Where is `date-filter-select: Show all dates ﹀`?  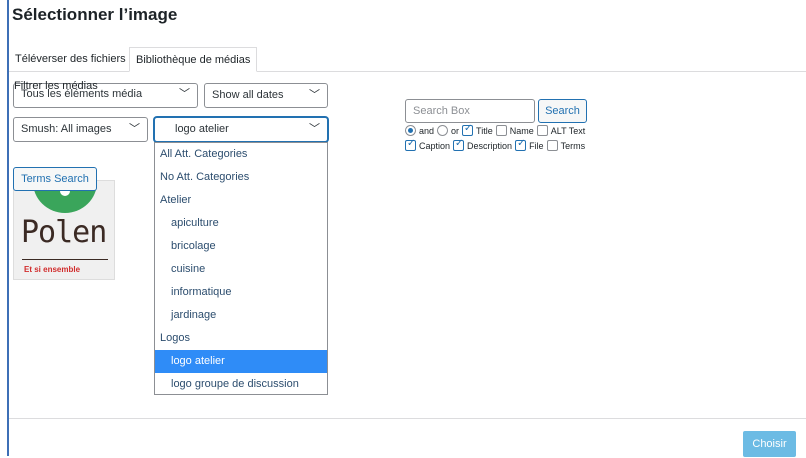
date-filter-select: Show all dates ﹀ is located at coordinates (266, 95).